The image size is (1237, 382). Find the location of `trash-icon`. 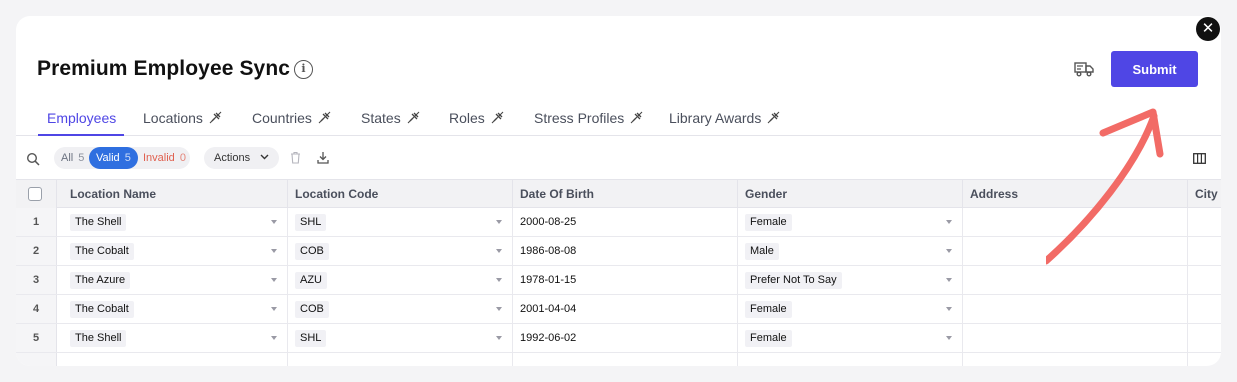

trash-icon is located at coordinates (295, 157).